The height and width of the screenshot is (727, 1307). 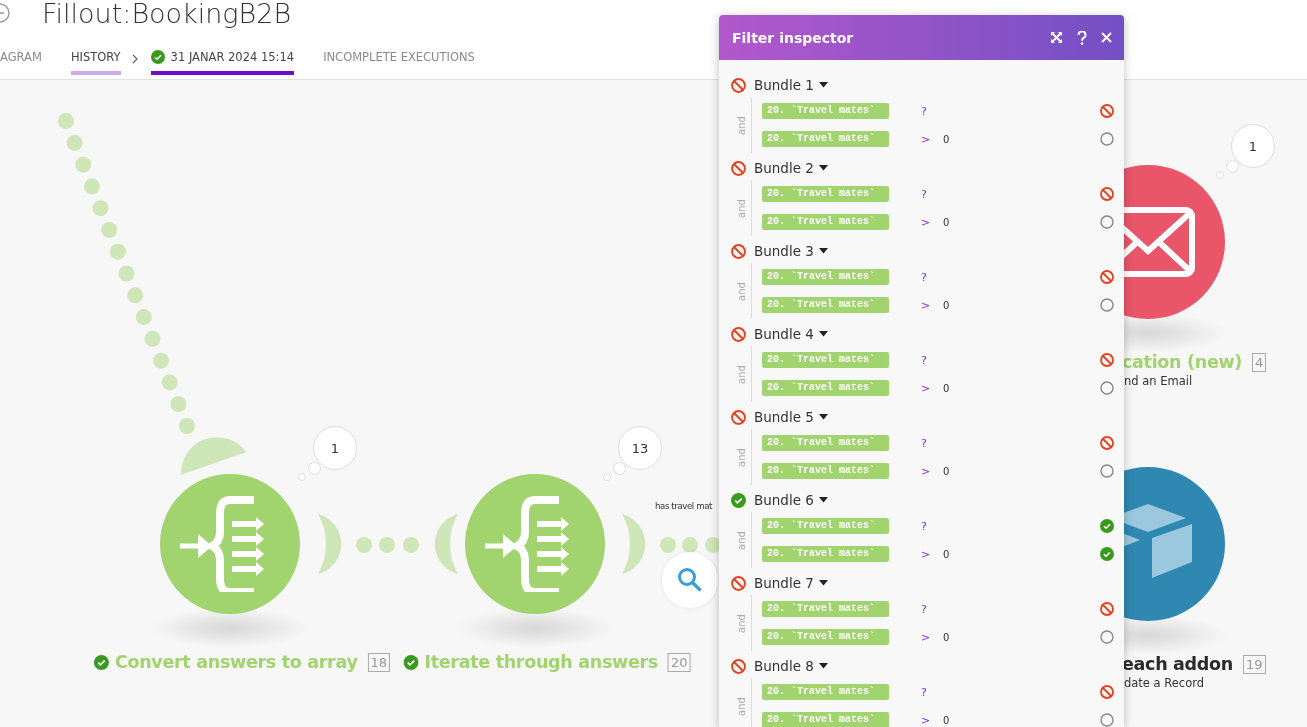 I want to click on operations-bubble: 13, so click(x=640, y=448).